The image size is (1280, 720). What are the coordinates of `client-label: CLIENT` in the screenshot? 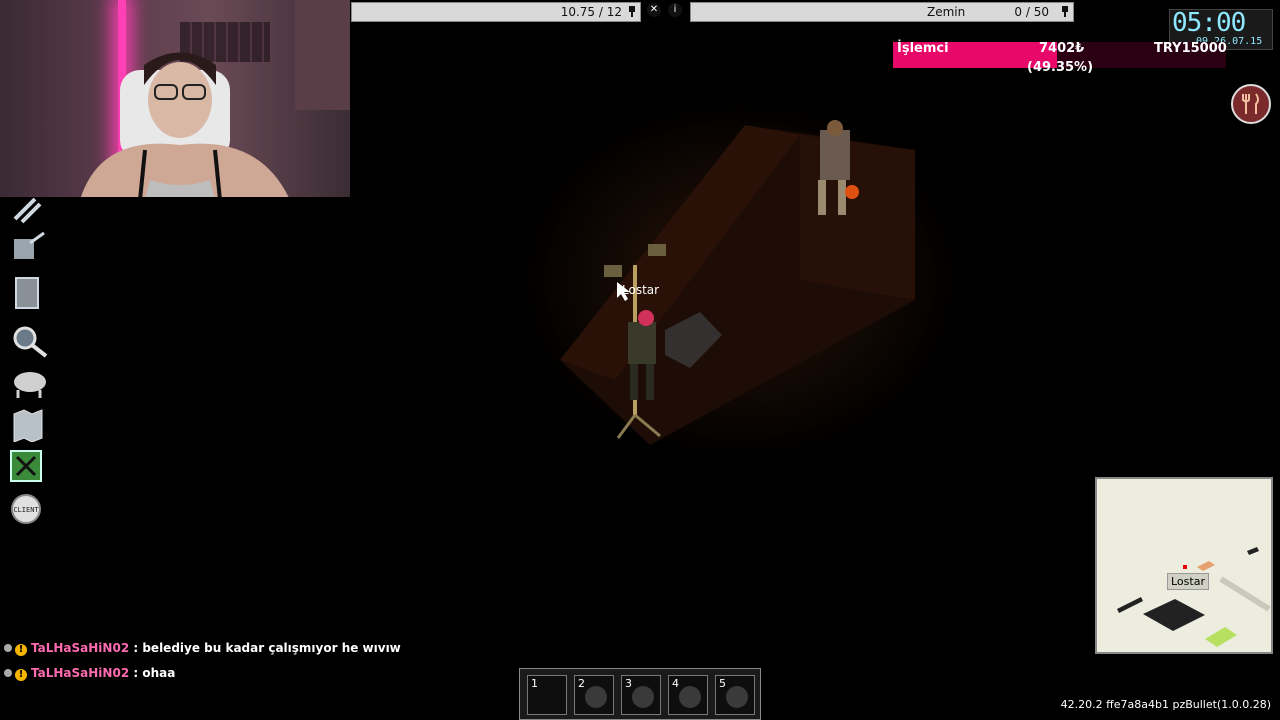 It's located at (26, 510).